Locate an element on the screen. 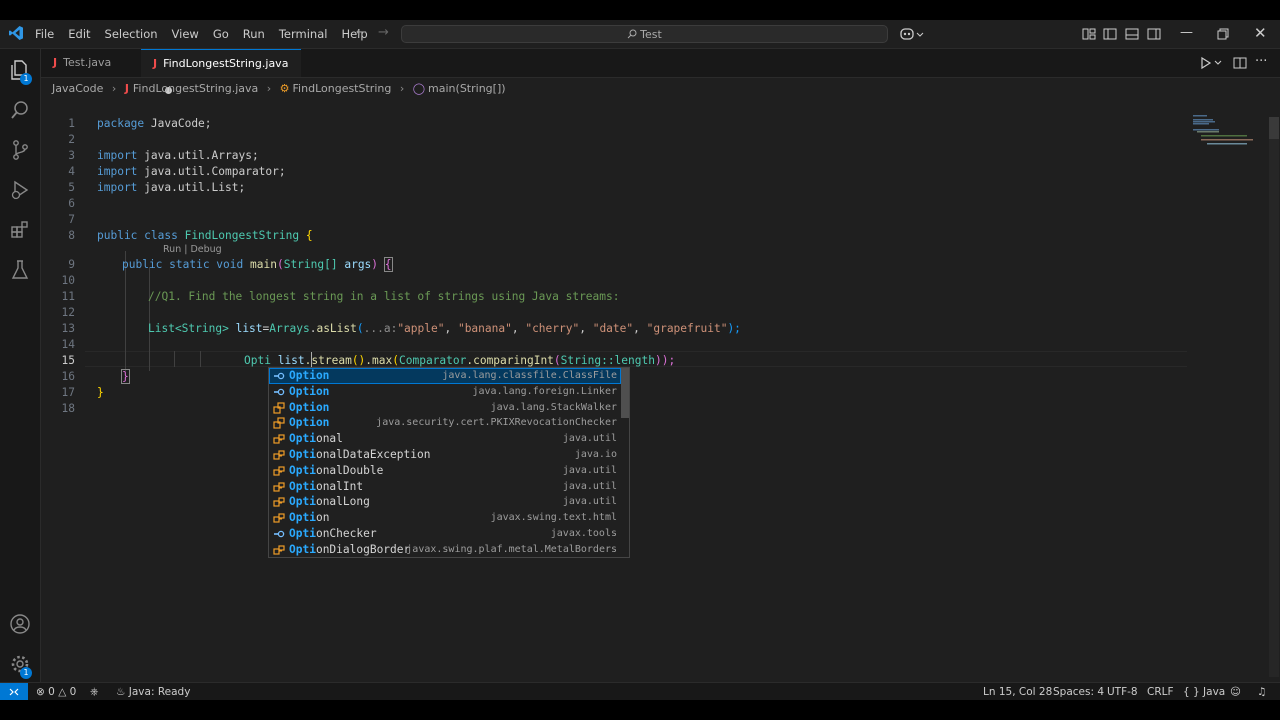 The image size is (1280, 720). search-view-icon is located at coordinates (20, 110).